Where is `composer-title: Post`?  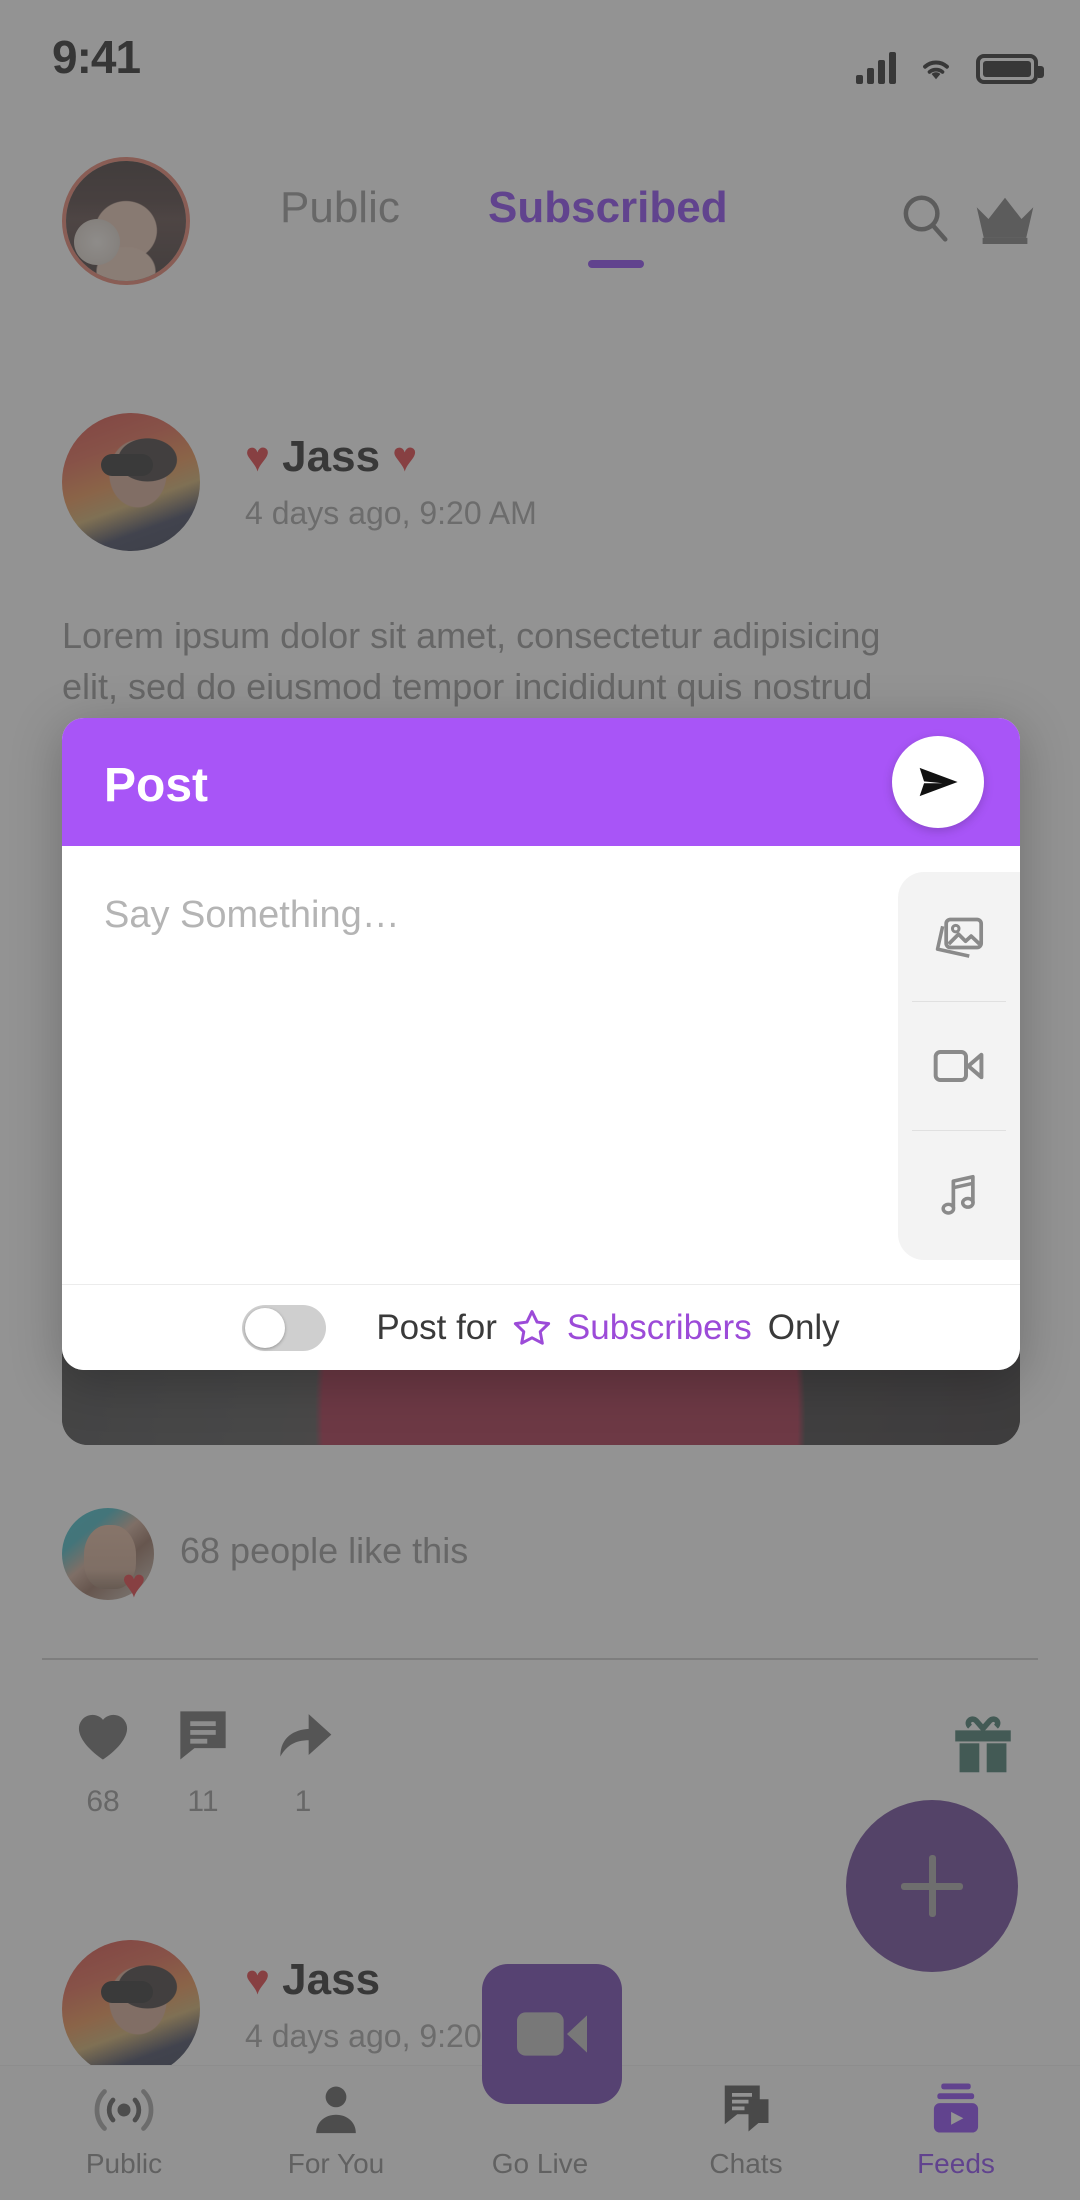
composer-title: Post is located at coordinates (156, 785).